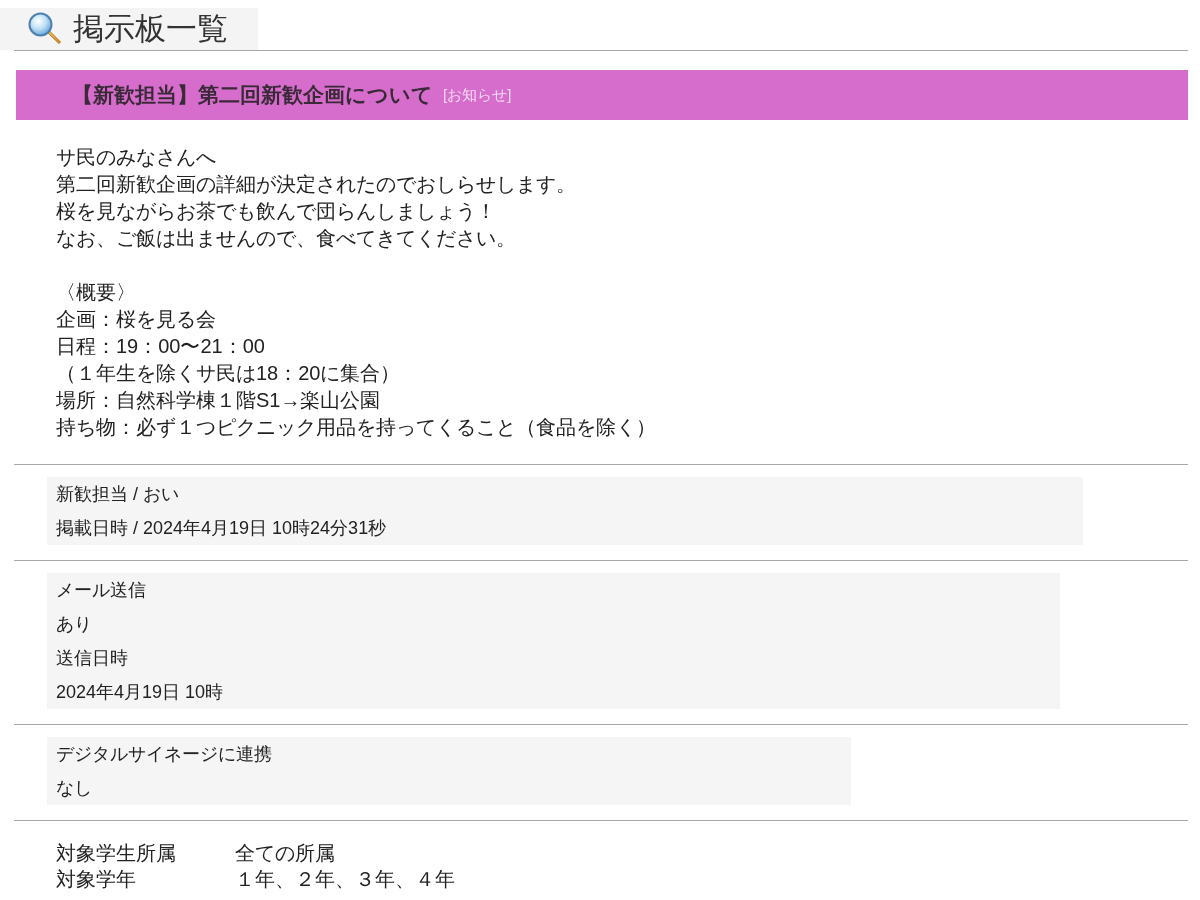 This screenshot has width=1200, height=900. I want to click on info-text: 送信日時, so click(92, 658).